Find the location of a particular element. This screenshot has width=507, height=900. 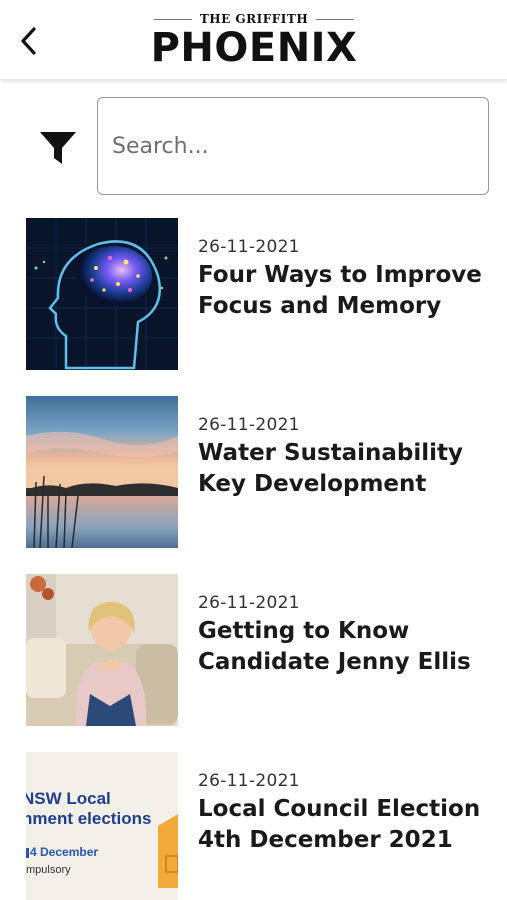

back-button is located at coordinates (29, 41).